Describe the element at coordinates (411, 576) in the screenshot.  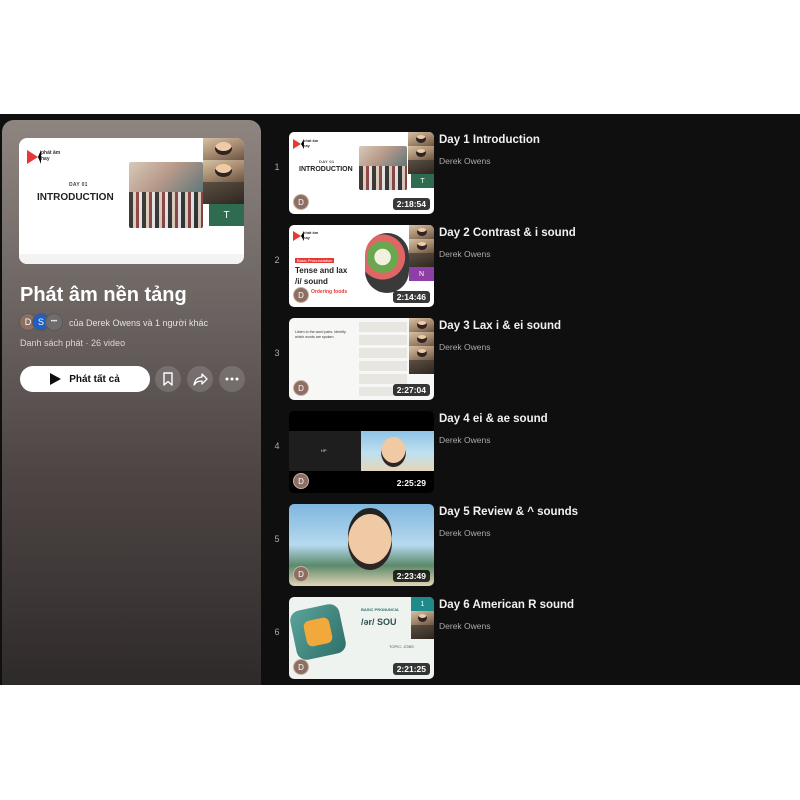
I see `video-duration: 2:23:49` at that location.